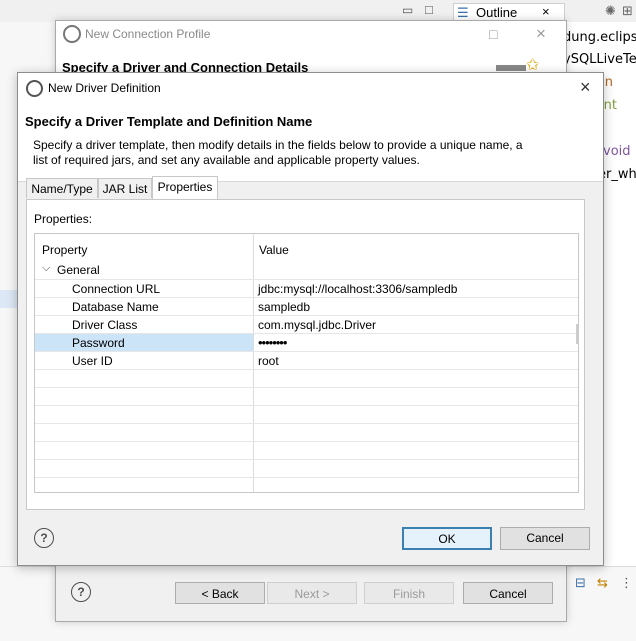 The image size is (636, 641). Describe the element at coordinates (148, 34) in the screenshot. I see `ncp-title: New Connection Profile` at that location.